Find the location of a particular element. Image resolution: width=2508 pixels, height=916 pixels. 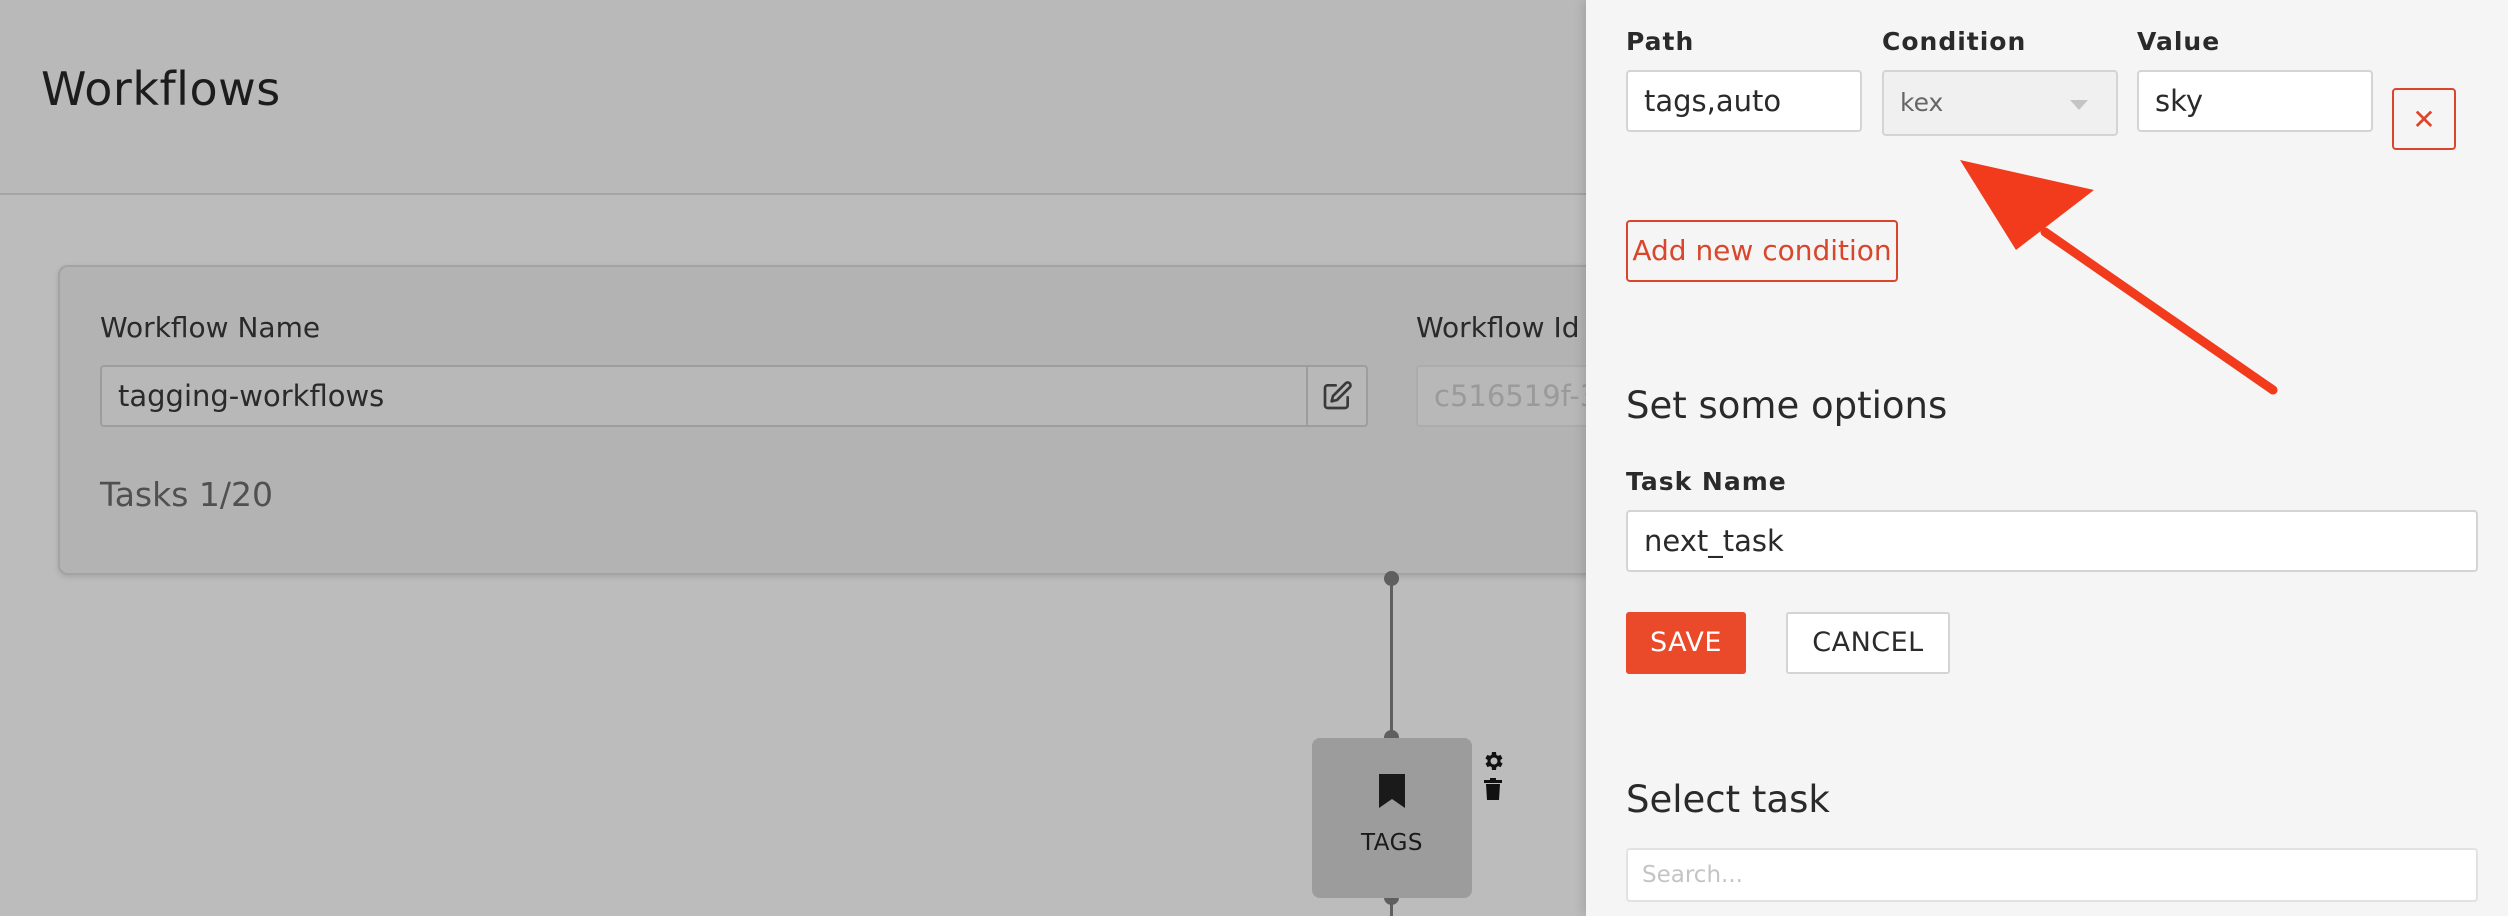

workflow-id-label: Workflow Id is located at coordinates (1498, 327).